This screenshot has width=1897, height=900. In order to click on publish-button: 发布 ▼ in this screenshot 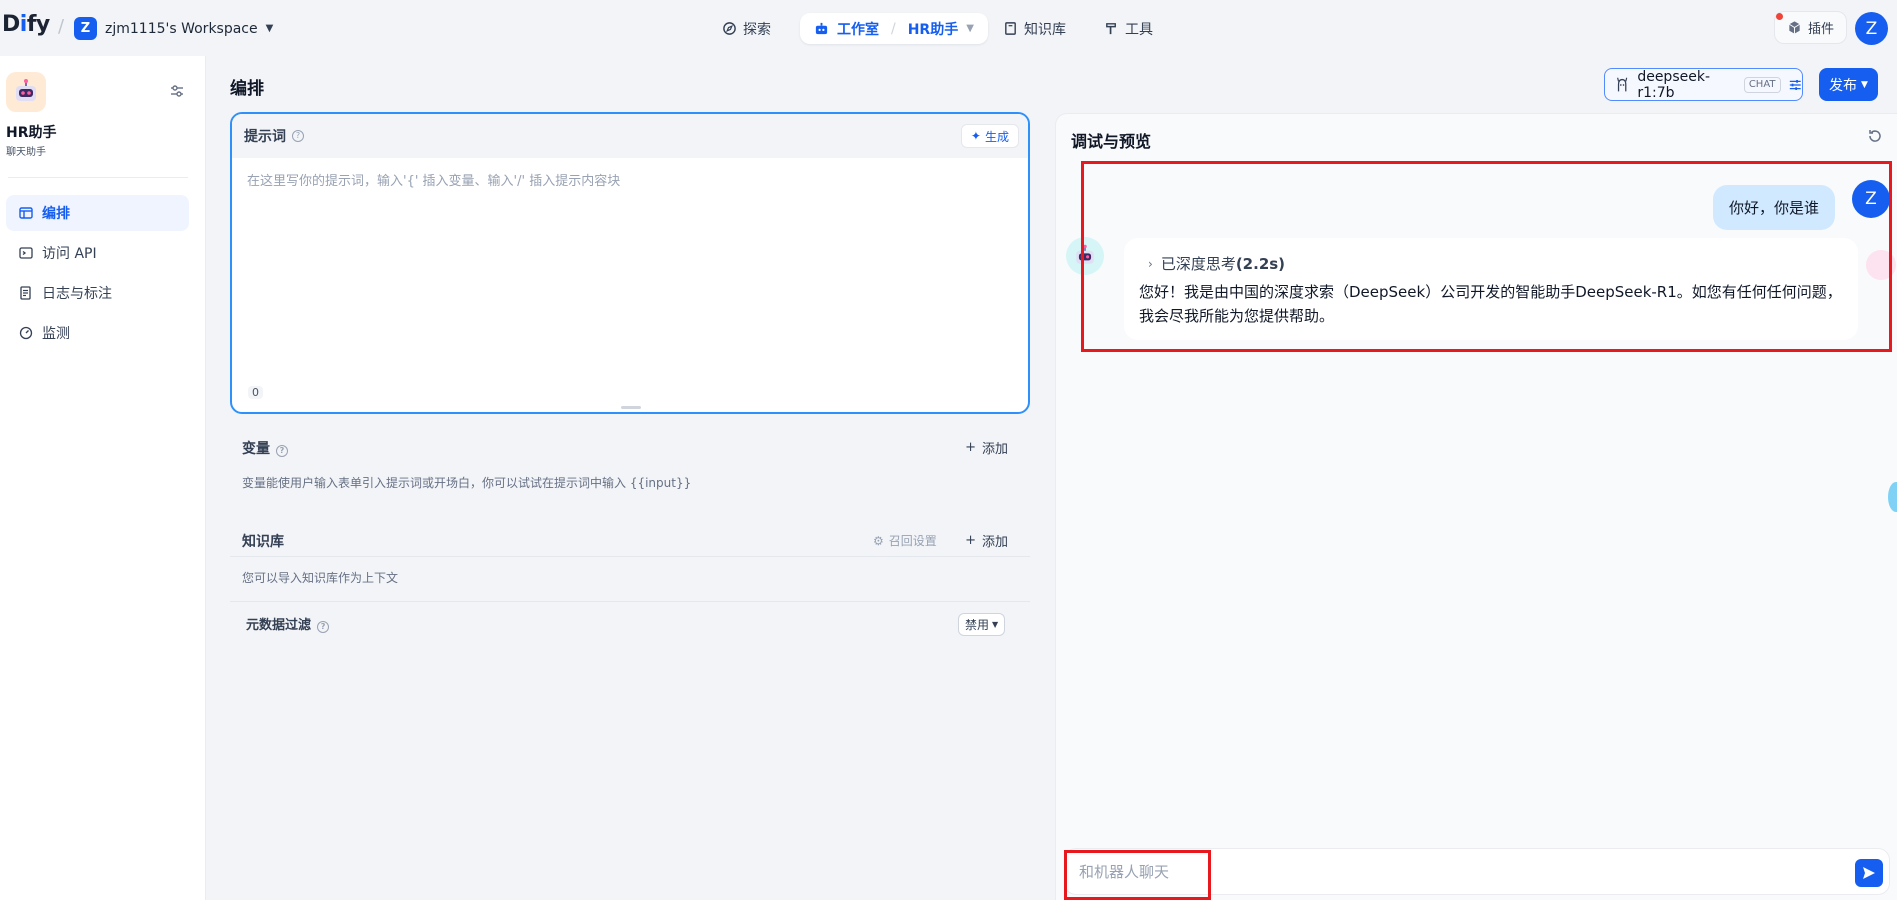, I will do `click(1848, 84)`.